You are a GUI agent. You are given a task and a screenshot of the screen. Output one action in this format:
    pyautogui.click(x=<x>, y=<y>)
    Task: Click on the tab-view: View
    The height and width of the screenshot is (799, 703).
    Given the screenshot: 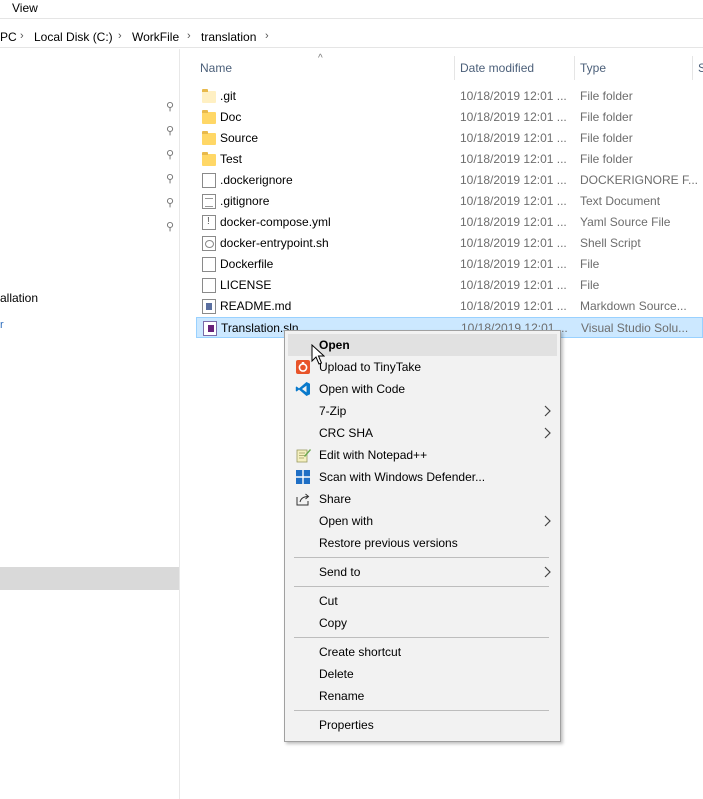 What is the action you would take?
    pyautogui.click(x=25, y=8)
    